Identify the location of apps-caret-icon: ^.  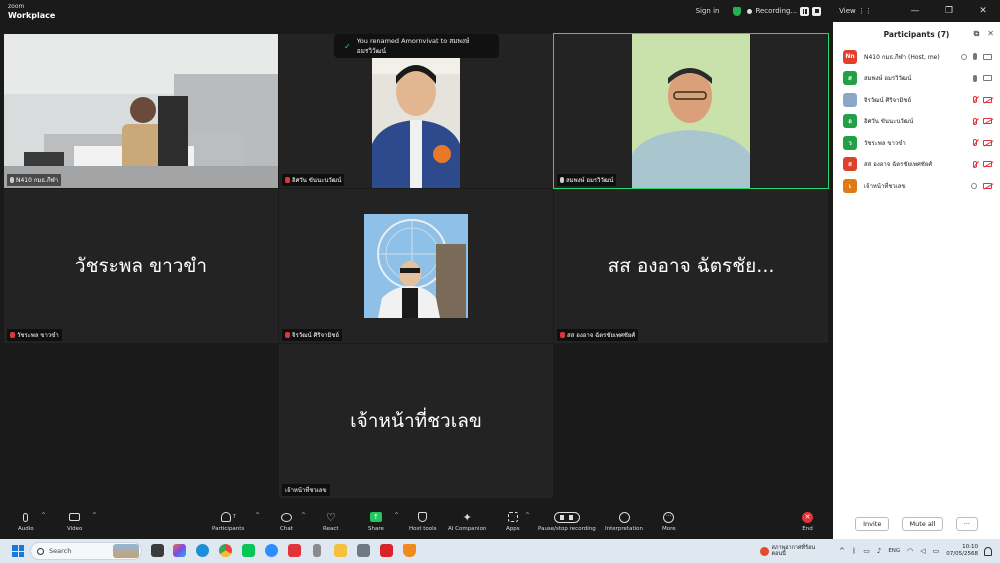
(527, 515).